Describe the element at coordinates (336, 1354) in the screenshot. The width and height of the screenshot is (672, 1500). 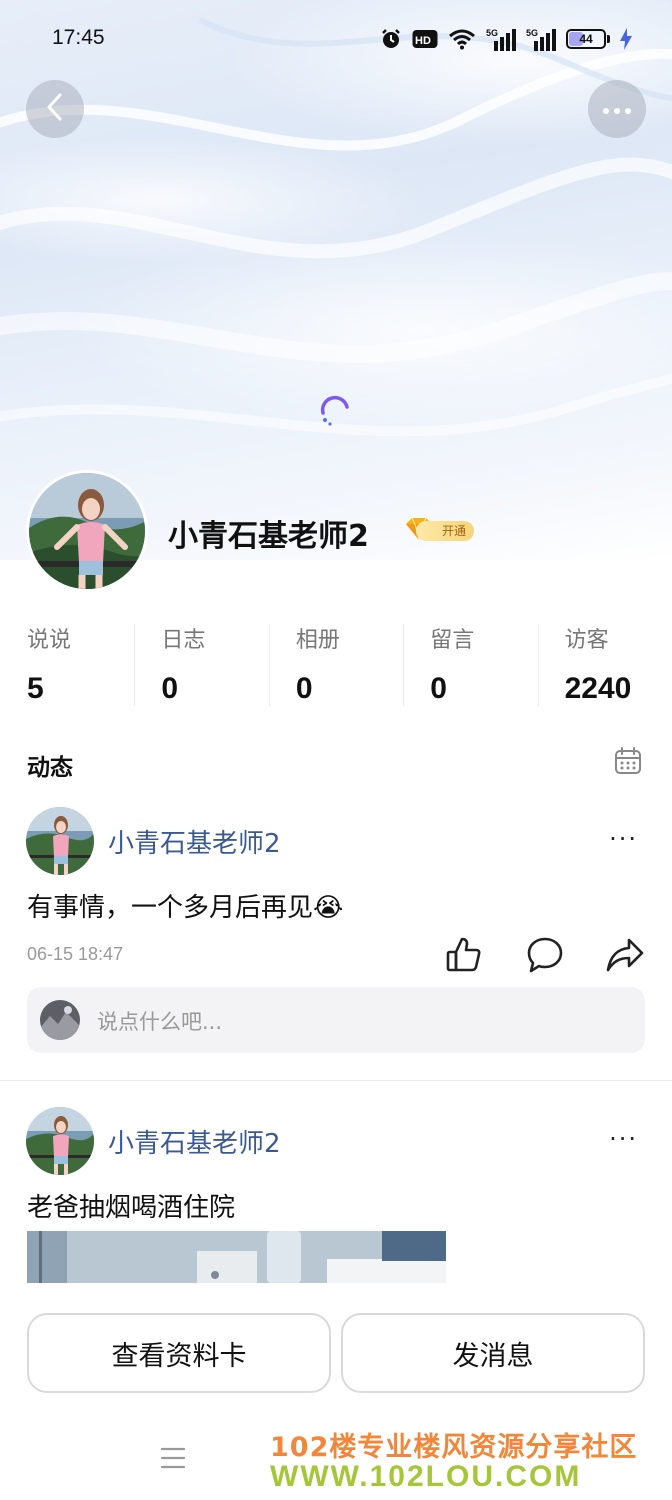
I see `bottom-action-bar: 查看资料卡 发消息` at that location.